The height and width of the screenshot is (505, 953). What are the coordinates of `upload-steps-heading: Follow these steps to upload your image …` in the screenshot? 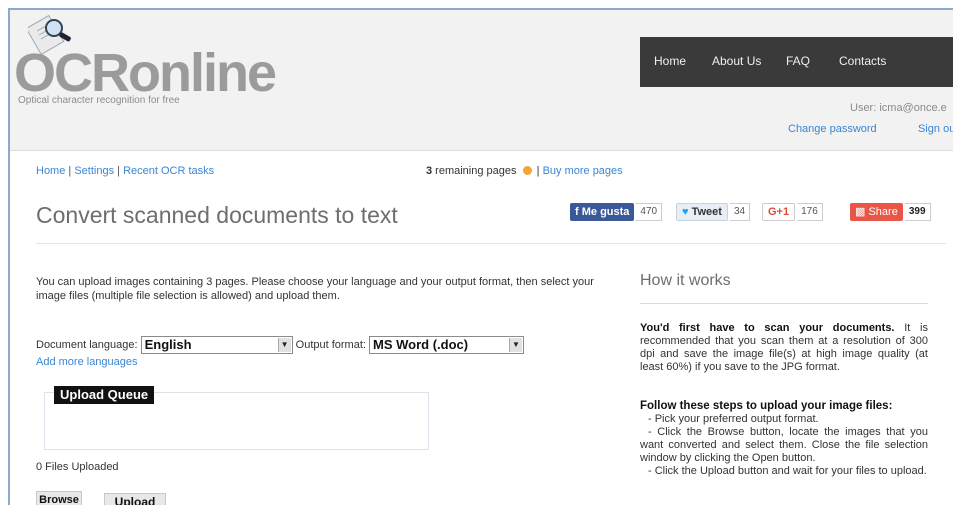 It's located at (766, 406).